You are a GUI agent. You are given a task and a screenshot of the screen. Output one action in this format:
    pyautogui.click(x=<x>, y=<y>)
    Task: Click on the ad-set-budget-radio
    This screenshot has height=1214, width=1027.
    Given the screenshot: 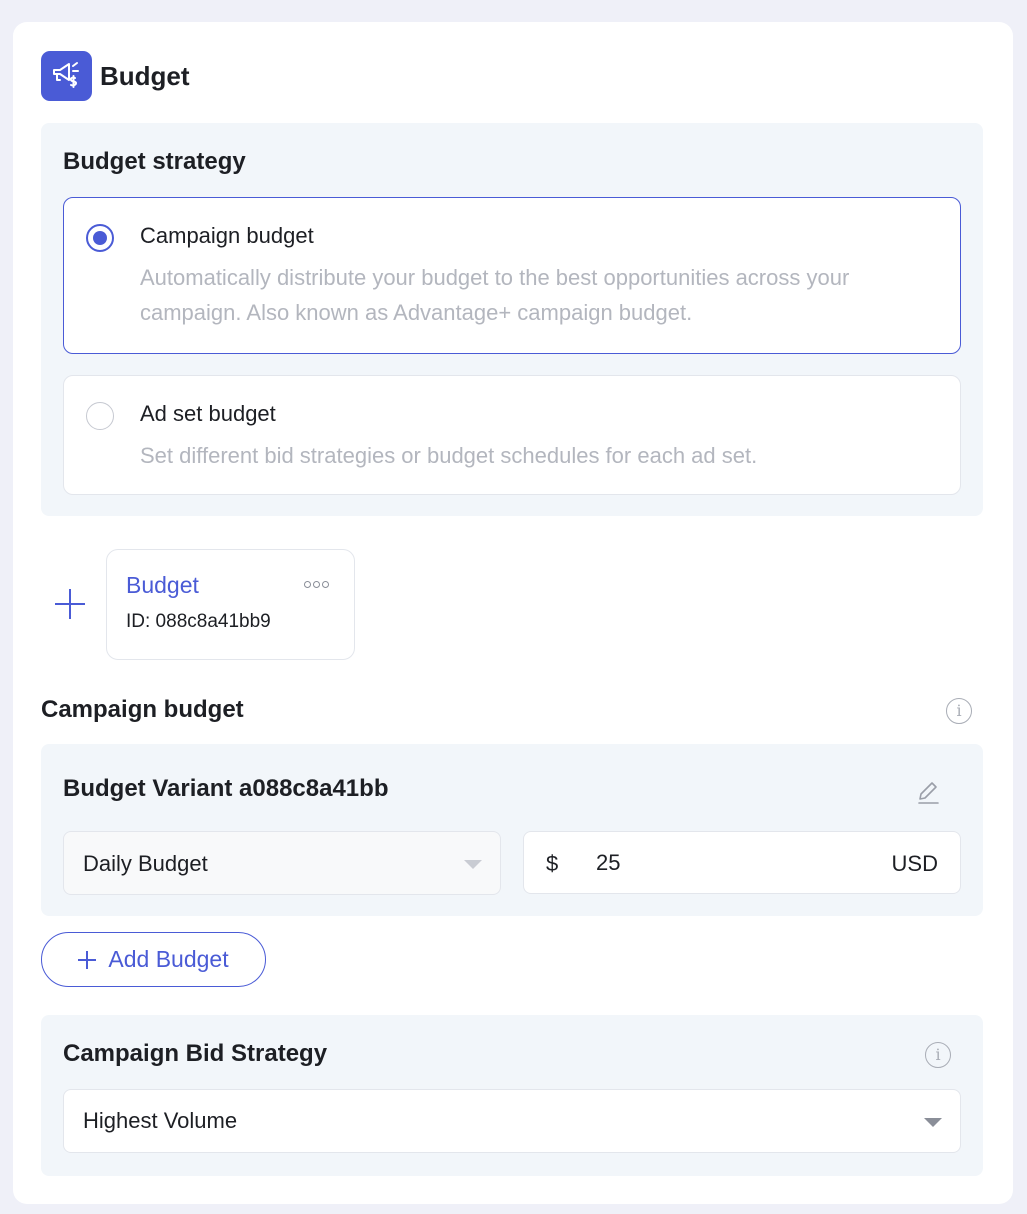 What is the action you would take?
    pyautogui.click(x=100, y=416)
    